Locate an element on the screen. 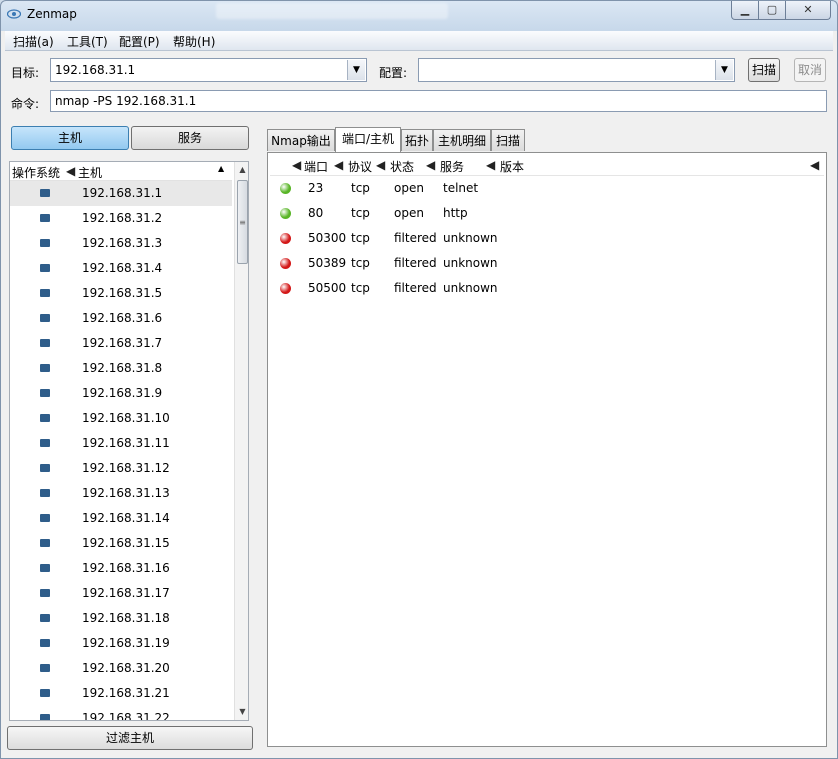  host-ip: 192.168.31.7 is located at coordinates (122, 343).